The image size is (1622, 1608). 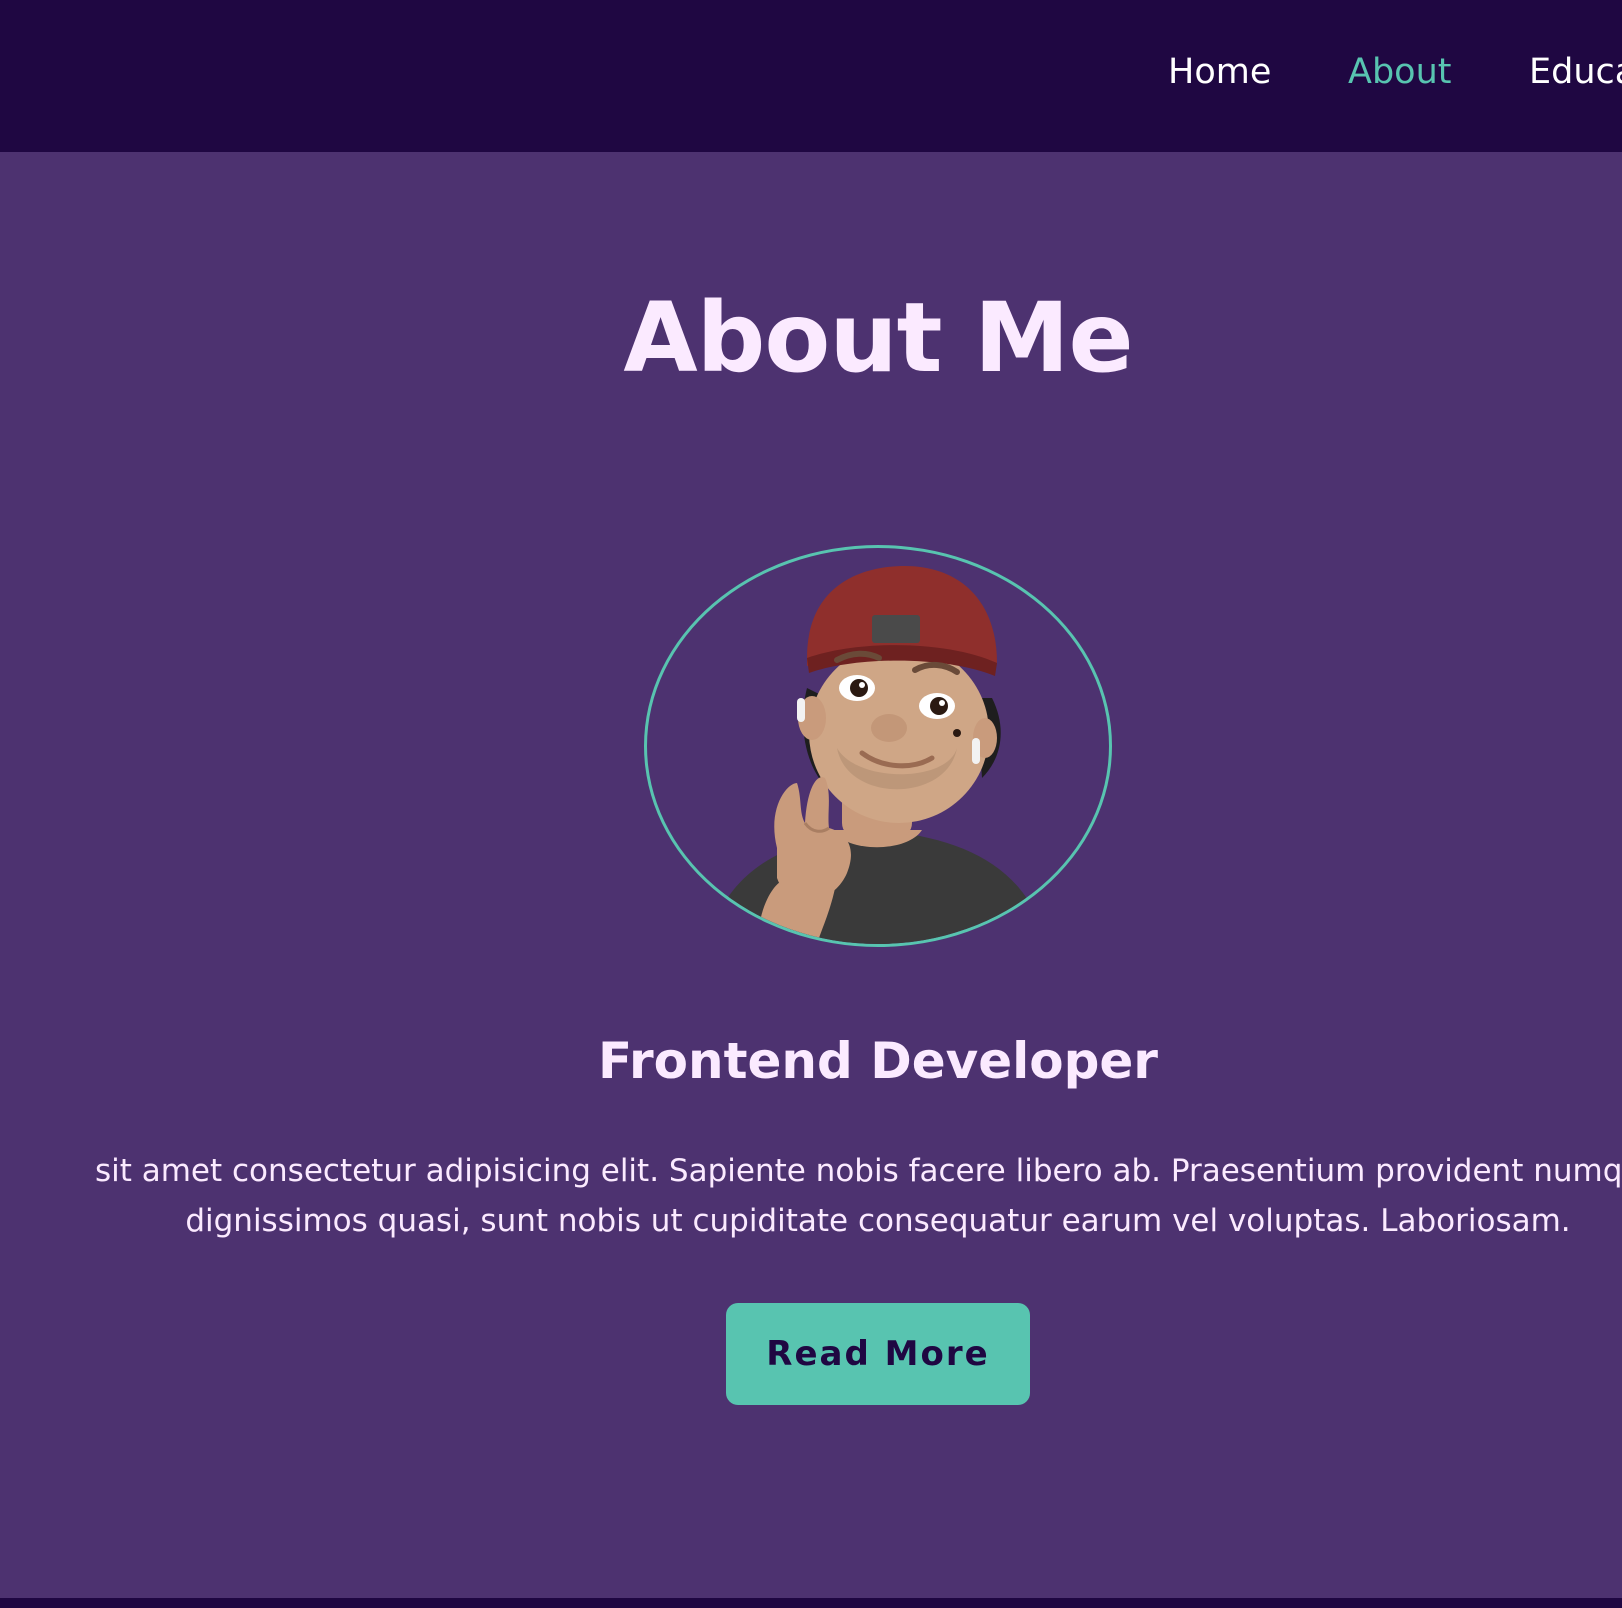 I want to click on page-title: About Me, so click(x=878, y=338).